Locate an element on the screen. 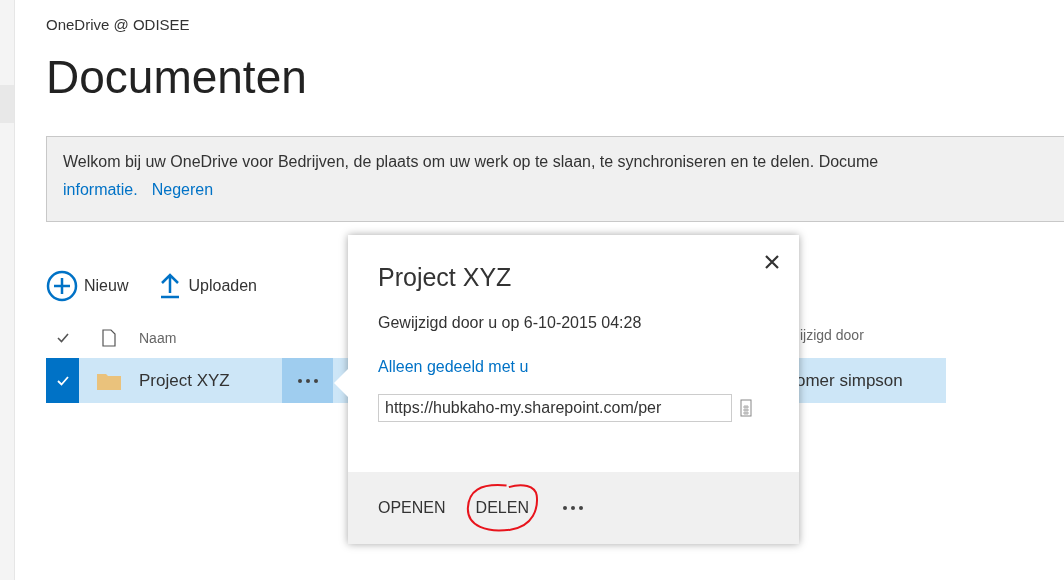  page-title: Documenten is located at coordinates (176, 77).